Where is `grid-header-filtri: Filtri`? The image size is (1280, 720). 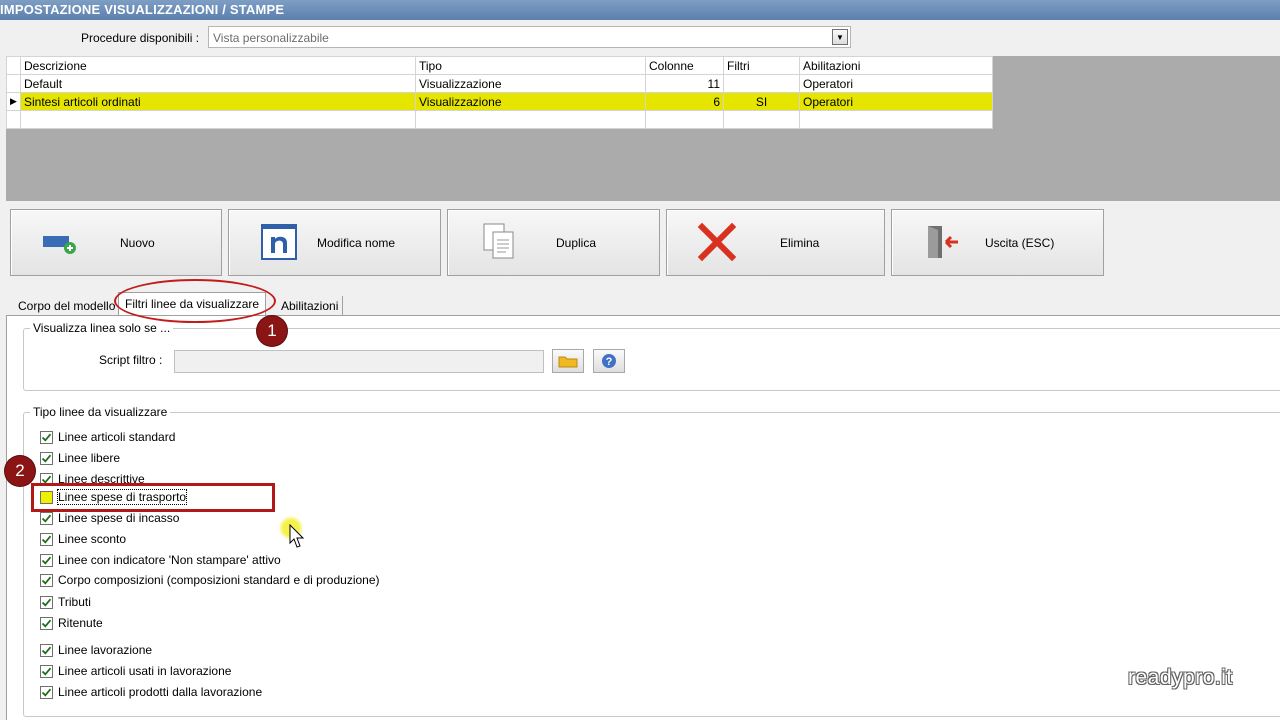 grid-header-filtri: Filtri is located at coordinates (761, 65).